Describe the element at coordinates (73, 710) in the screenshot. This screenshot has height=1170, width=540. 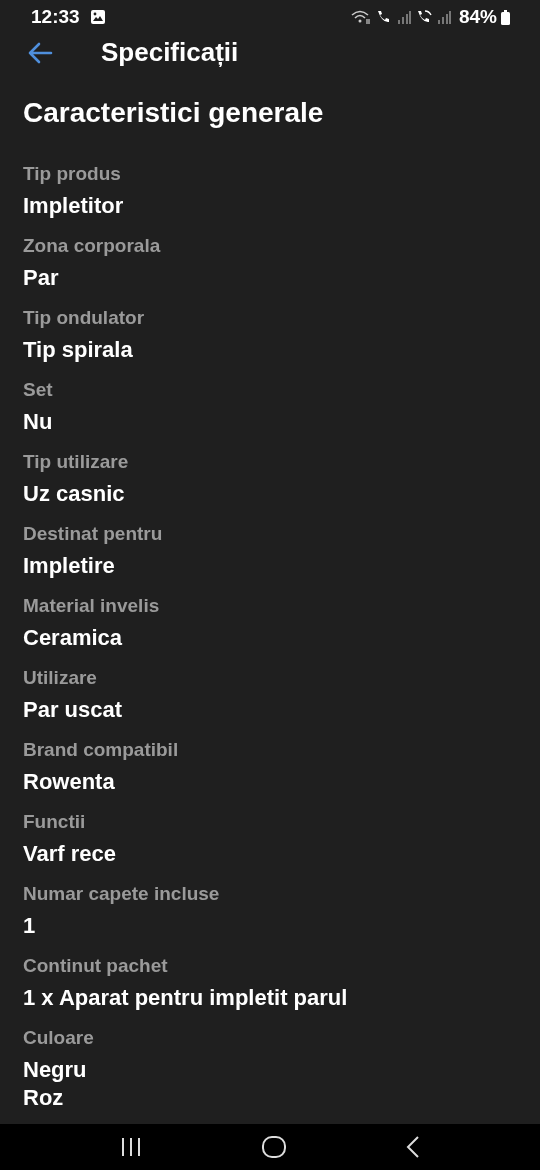
I see `spec-value: Par uscat` at that location.